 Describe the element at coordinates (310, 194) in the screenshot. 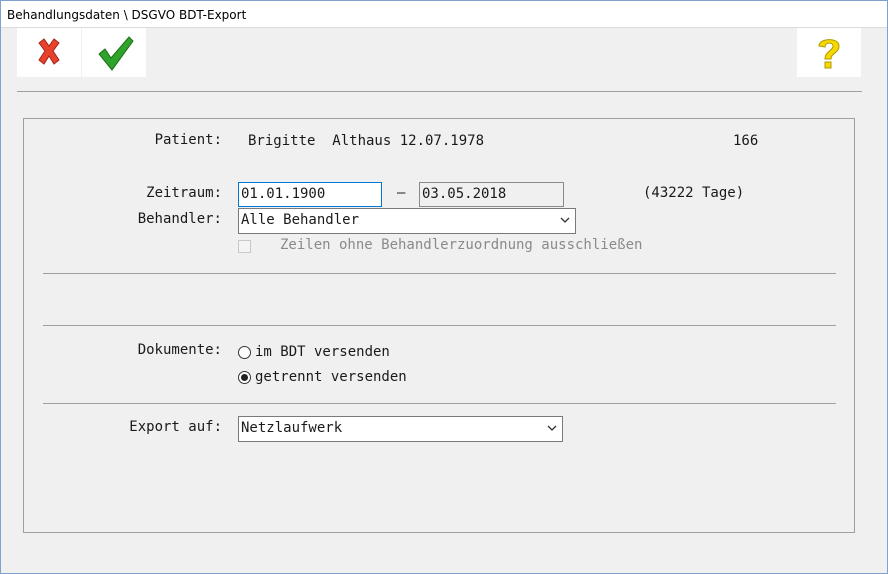

I see `date-from-input: 01.01.1900` at that location.